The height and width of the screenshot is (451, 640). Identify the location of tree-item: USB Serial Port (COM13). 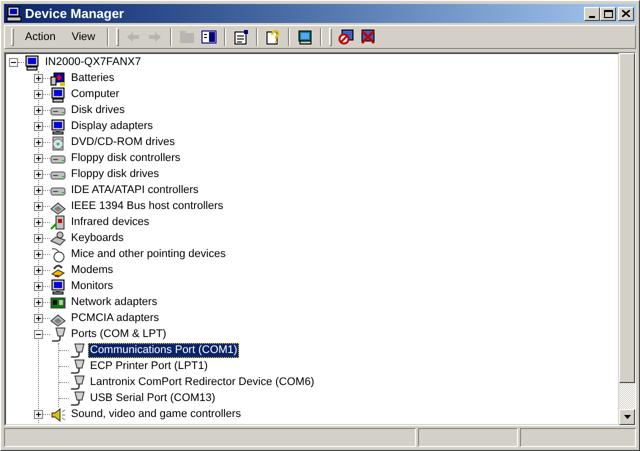
(153, 398).